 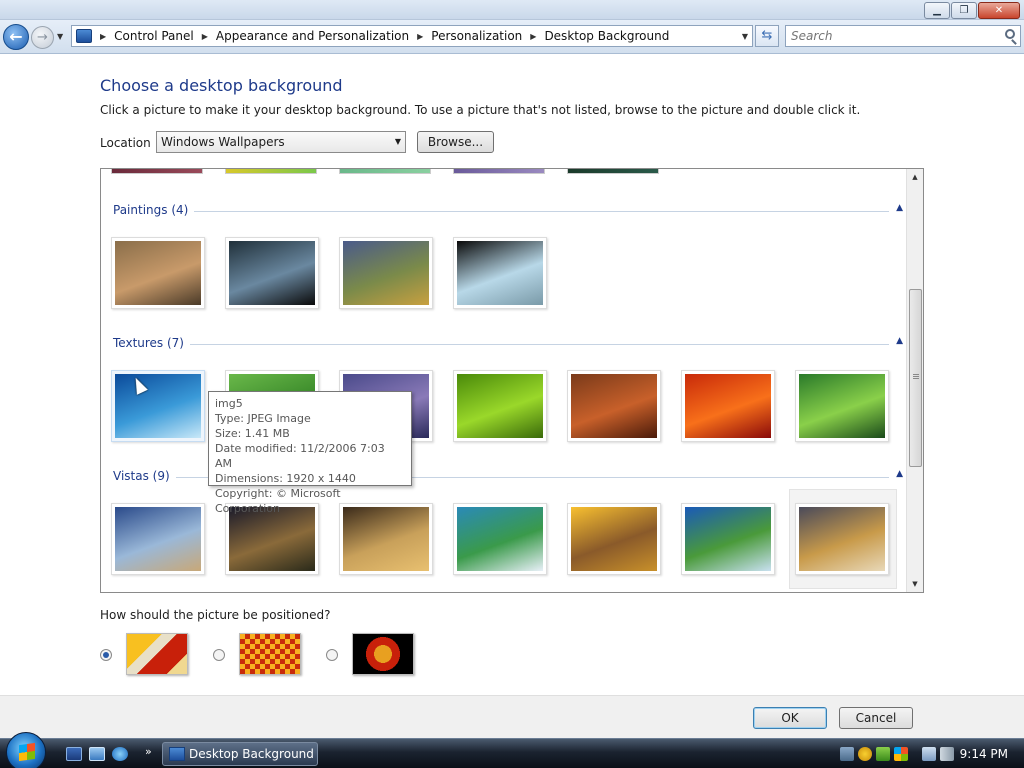 I want to click on breadcrumb-desktop-background: Desktop Background, so click(x=606, y=36).